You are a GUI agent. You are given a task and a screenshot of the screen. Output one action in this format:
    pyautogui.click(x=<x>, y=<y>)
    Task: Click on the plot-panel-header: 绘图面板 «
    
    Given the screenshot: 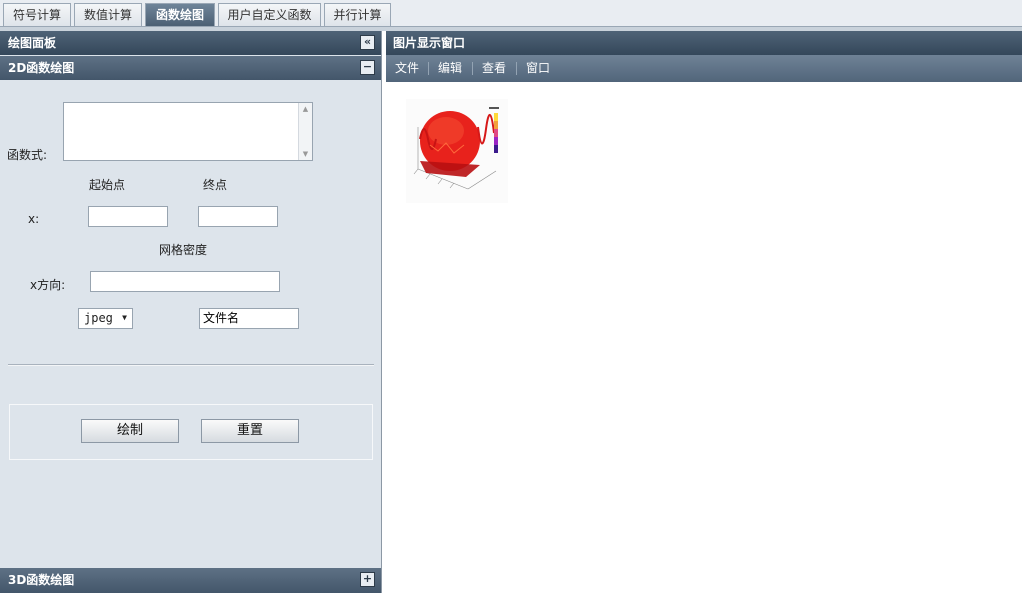 What is the action you would take?
    pyautogui.click(x=190, y=43)
    